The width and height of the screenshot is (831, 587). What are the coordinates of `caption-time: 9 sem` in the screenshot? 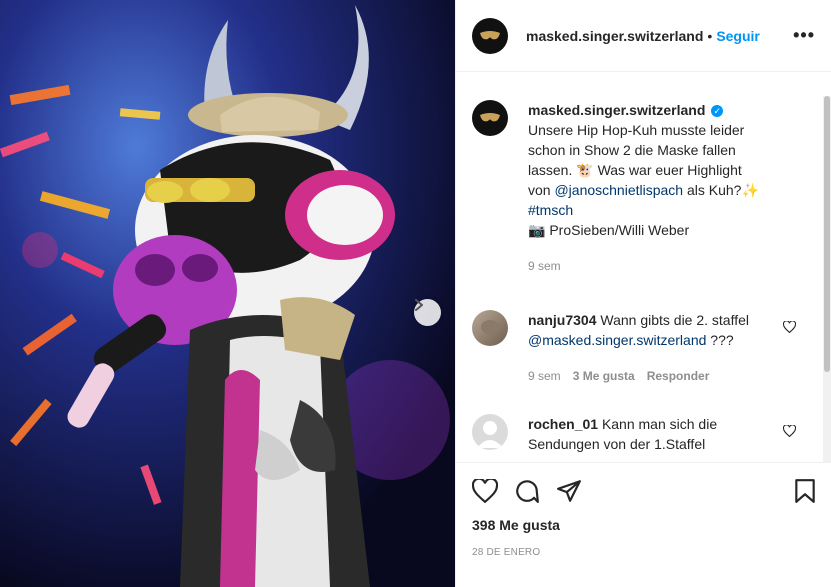 It's located at (544, 266).